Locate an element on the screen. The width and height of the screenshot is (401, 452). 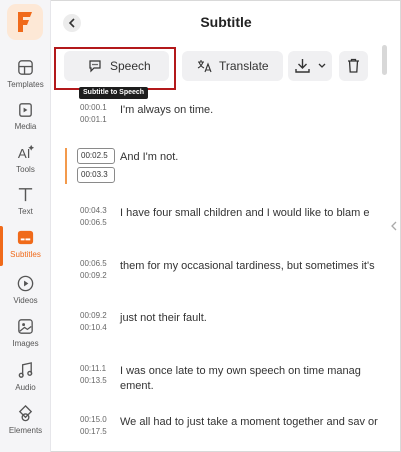
sidebar-item-videos: Videos is located at coordinates (25, 294).